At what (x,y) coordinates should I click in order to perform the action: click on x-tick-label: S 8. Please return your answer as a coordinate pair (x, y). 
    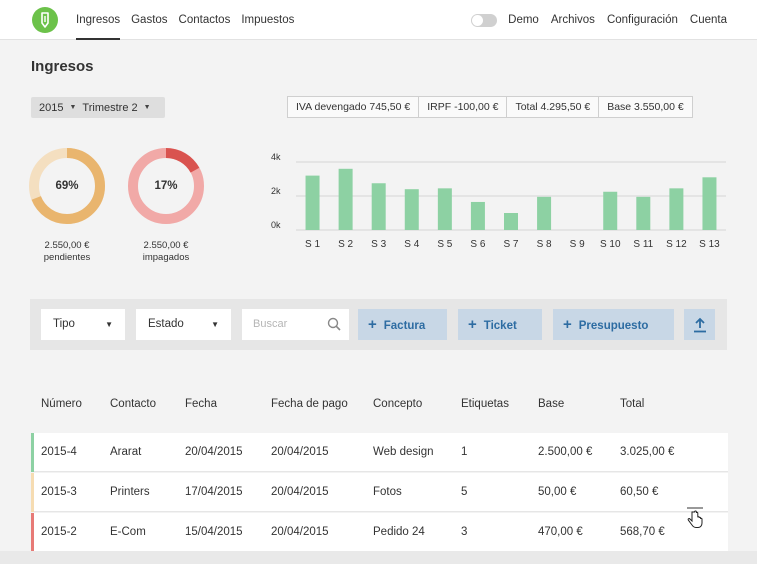
    Looking at the image, I should click on (544, 244).